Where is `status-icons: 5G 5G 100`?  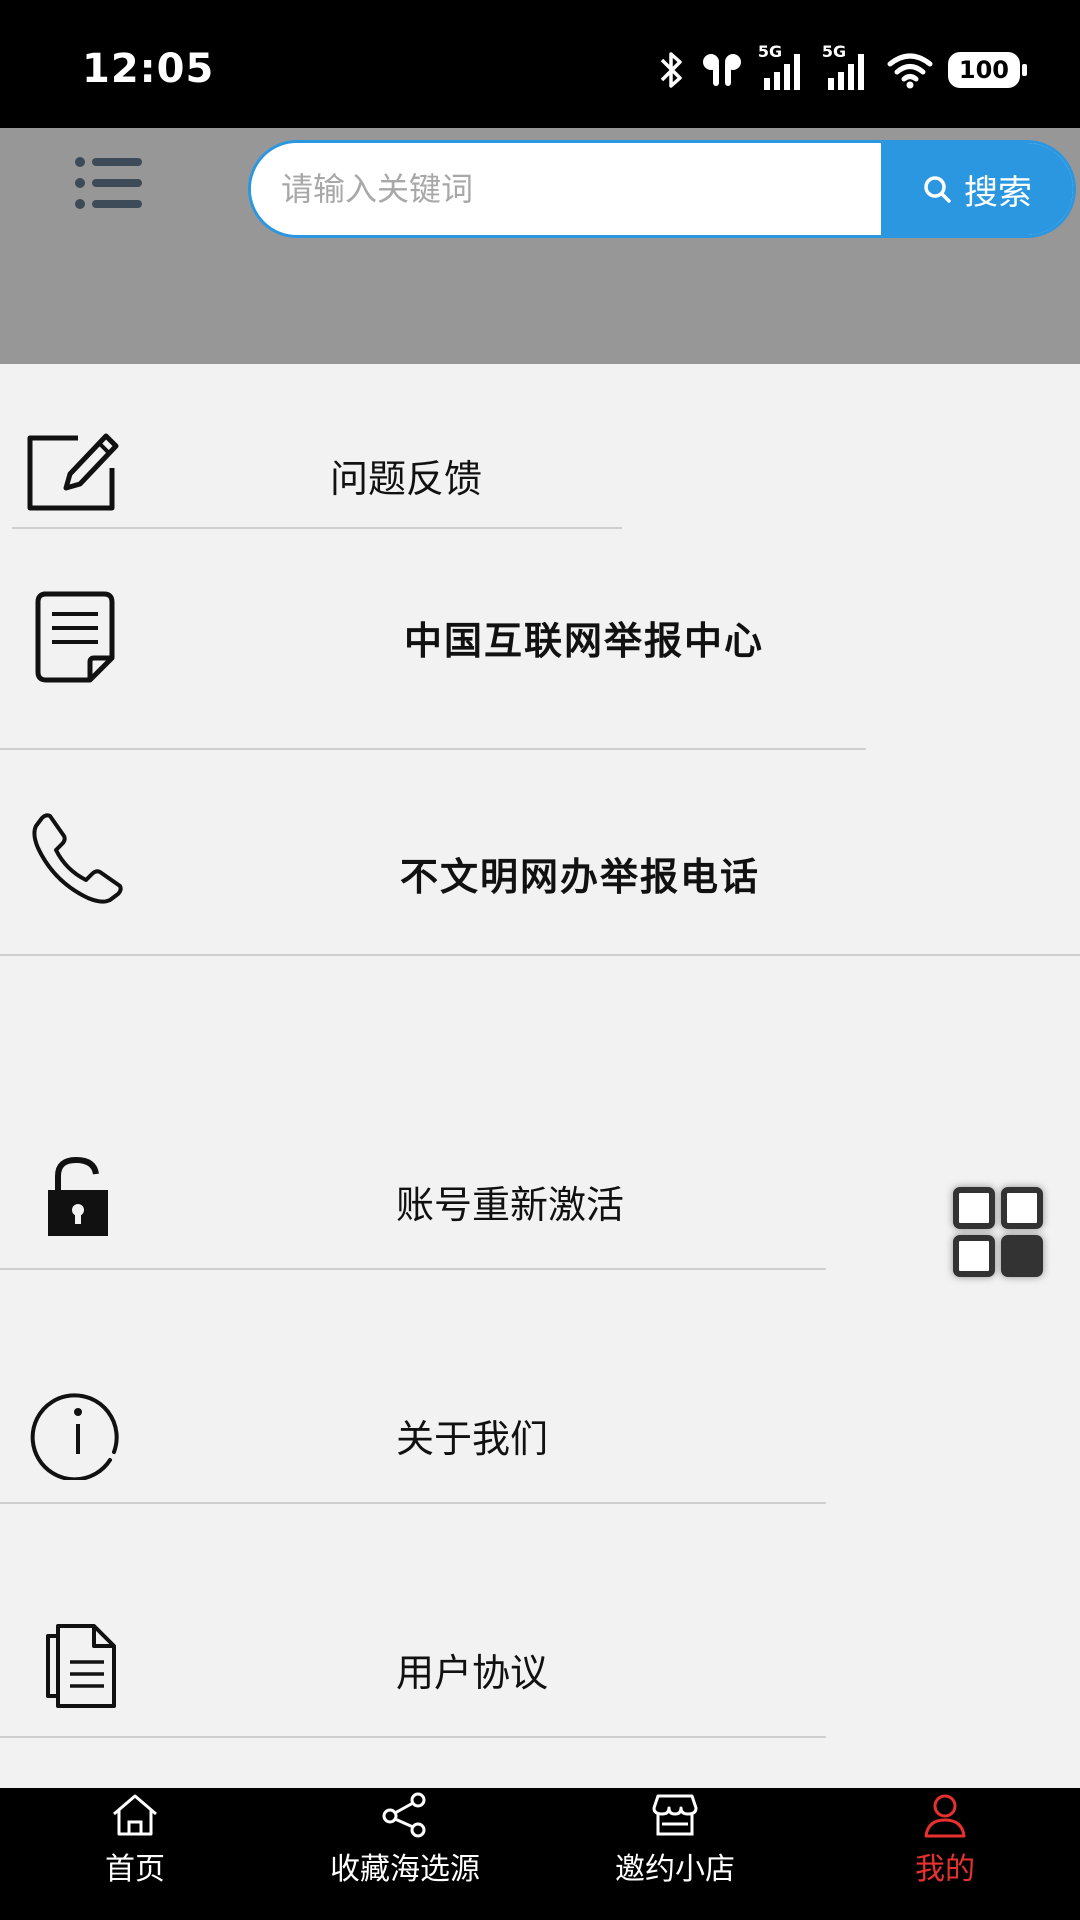
status-icons: 5G 5G 100 is located at coordinates (842, 67).